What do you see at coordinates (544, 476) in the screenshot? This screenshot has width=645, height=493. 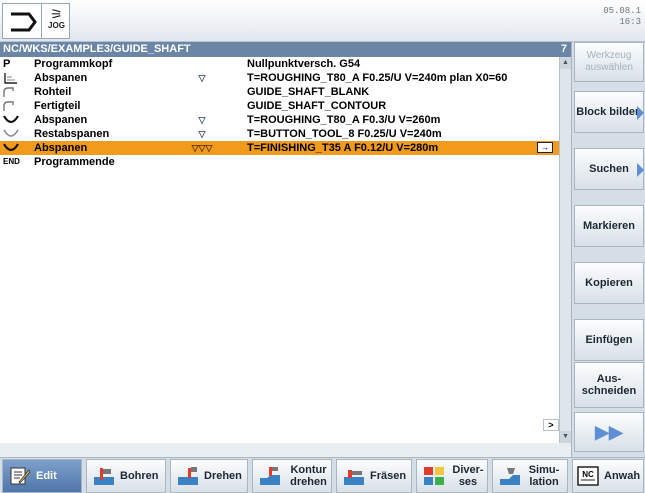 I see `simulation-label: Simu- lation` at bounding box center [544, 476].